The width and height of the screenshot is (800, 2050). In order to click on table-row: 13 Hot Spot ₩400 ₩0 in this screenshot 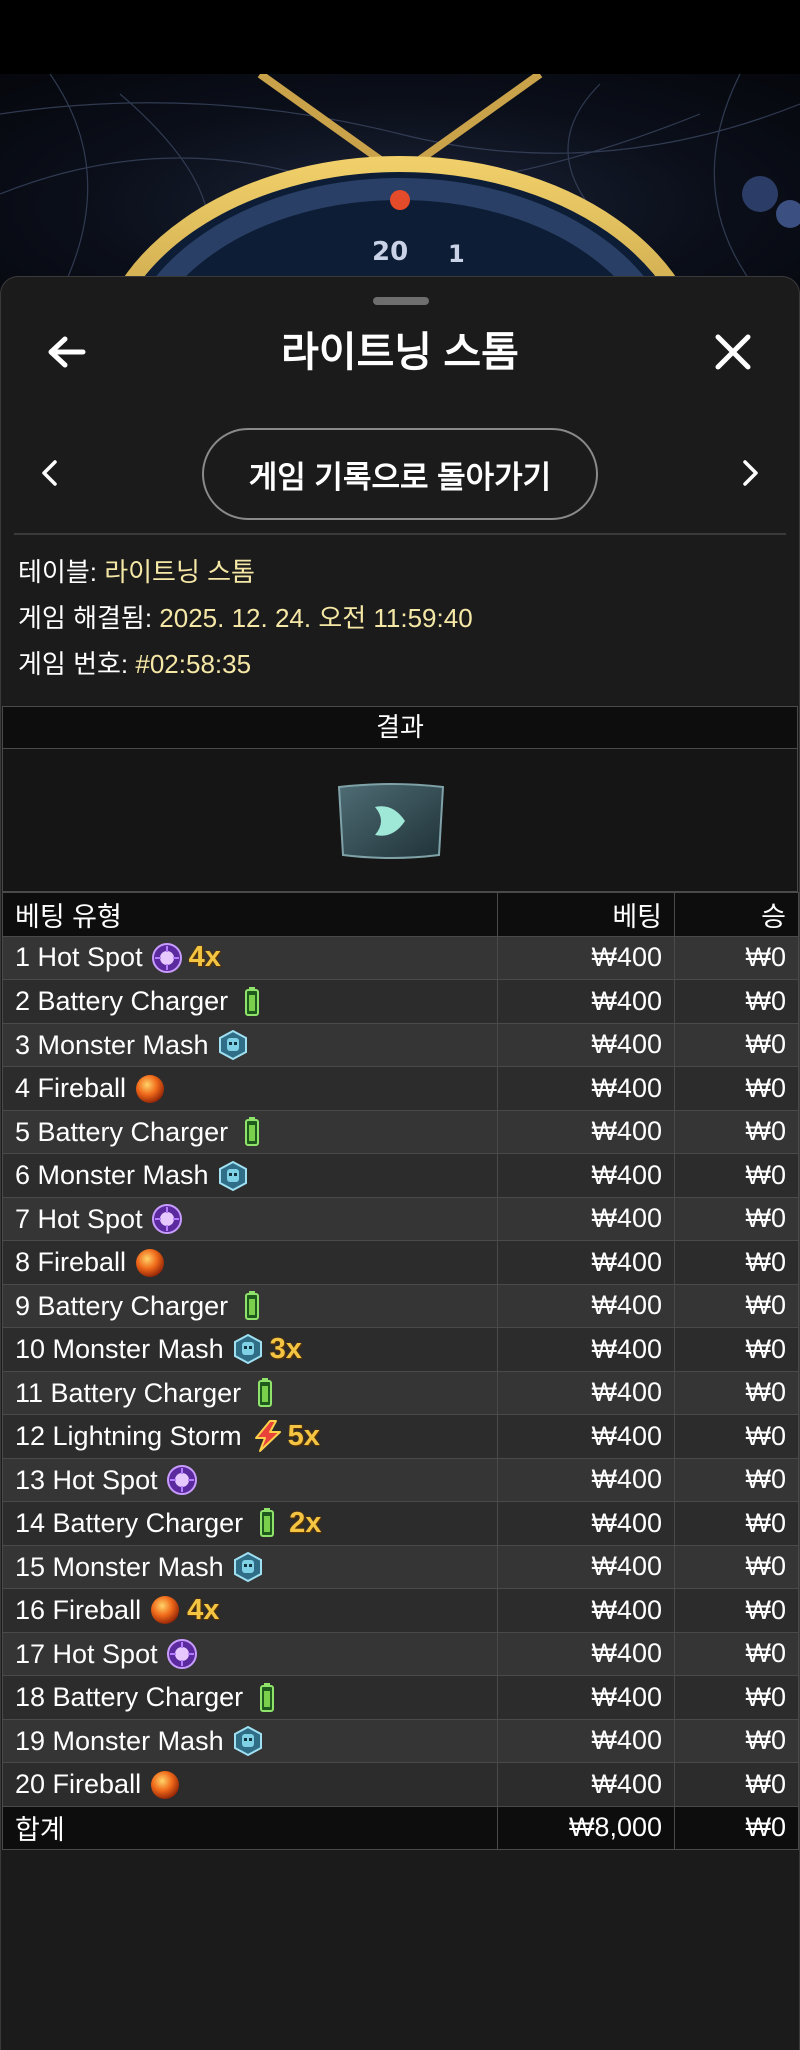, I will do `click(400, 1479)`.